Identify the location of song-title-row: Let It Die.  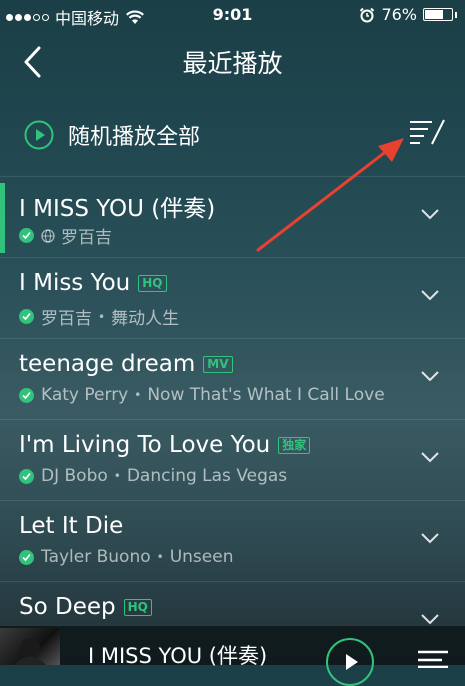
(71, 526).